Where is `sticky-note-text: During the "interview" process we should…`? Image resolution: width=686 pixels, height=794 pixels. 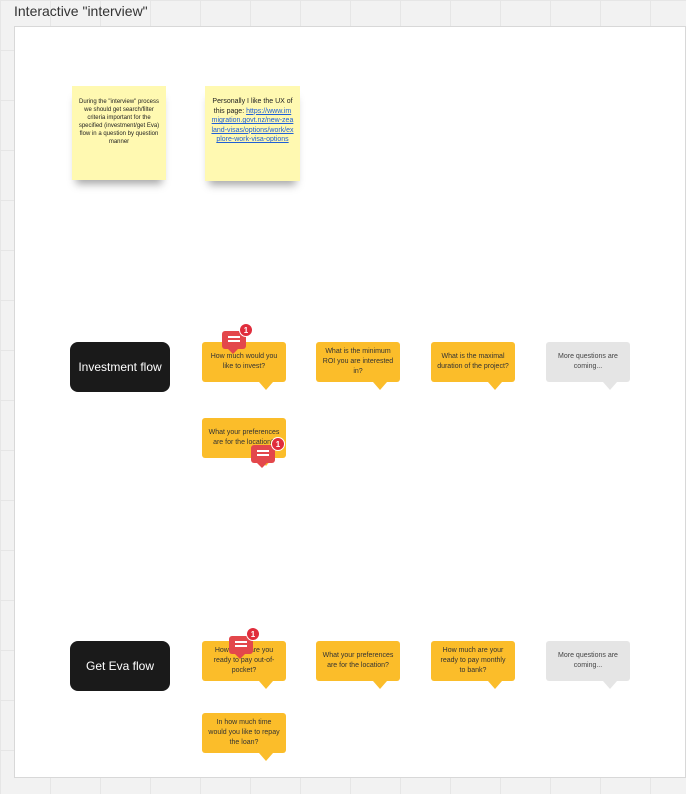 sticky-note-text: During the "interview" process we should… is located at coordinates (119, 122).